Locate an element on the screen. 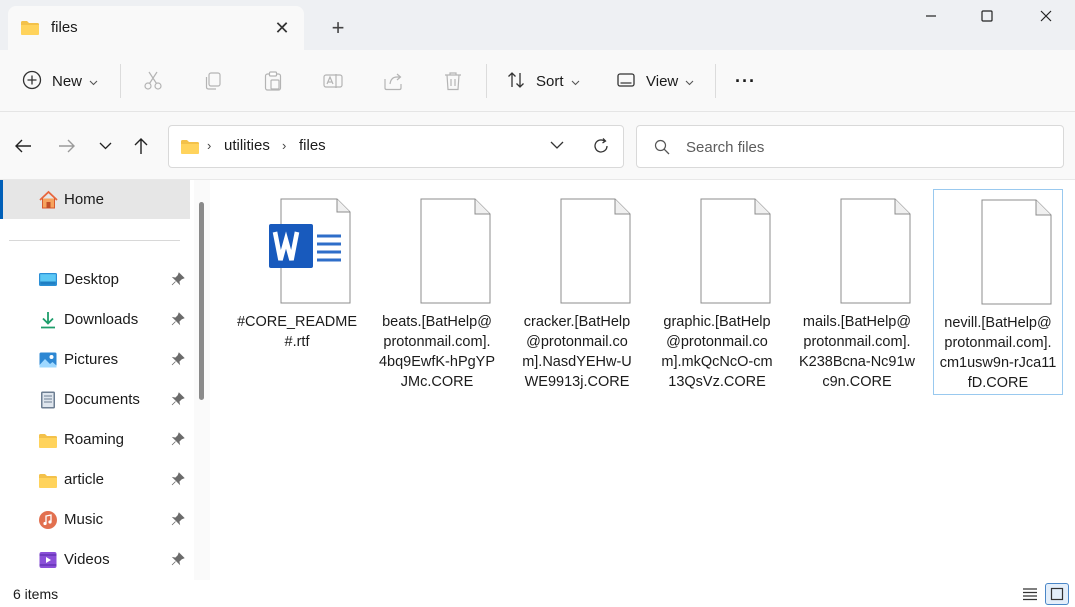  file-name: #CORE_README #.rtf is located at coordinates (297, 332).